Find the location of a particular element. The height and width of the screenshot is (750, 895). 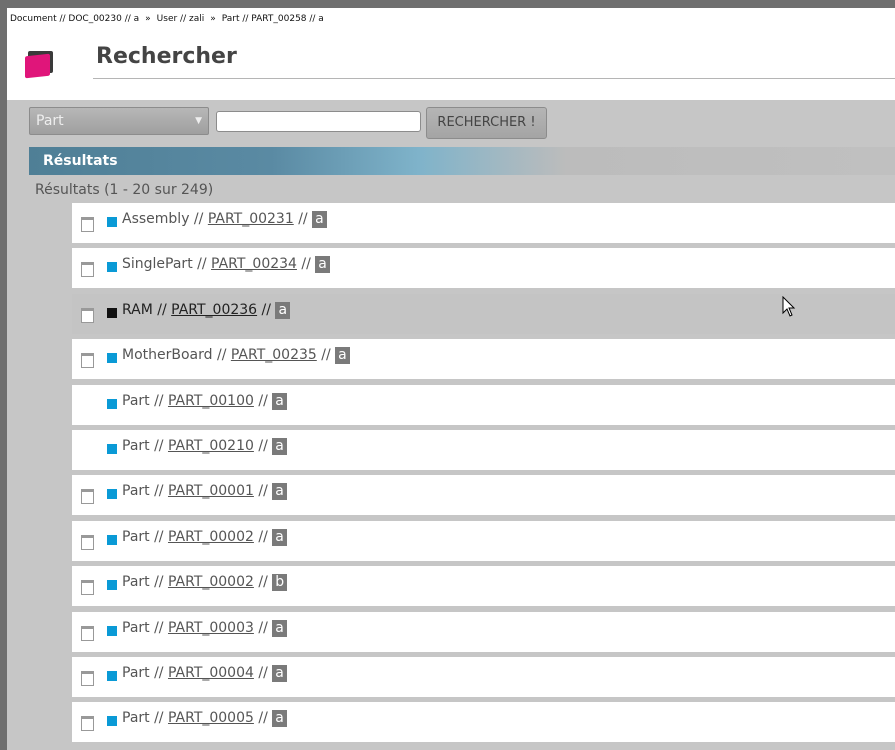

result-label: MotherBoard // PART_00235 // a is located at coordinates (236, 356).